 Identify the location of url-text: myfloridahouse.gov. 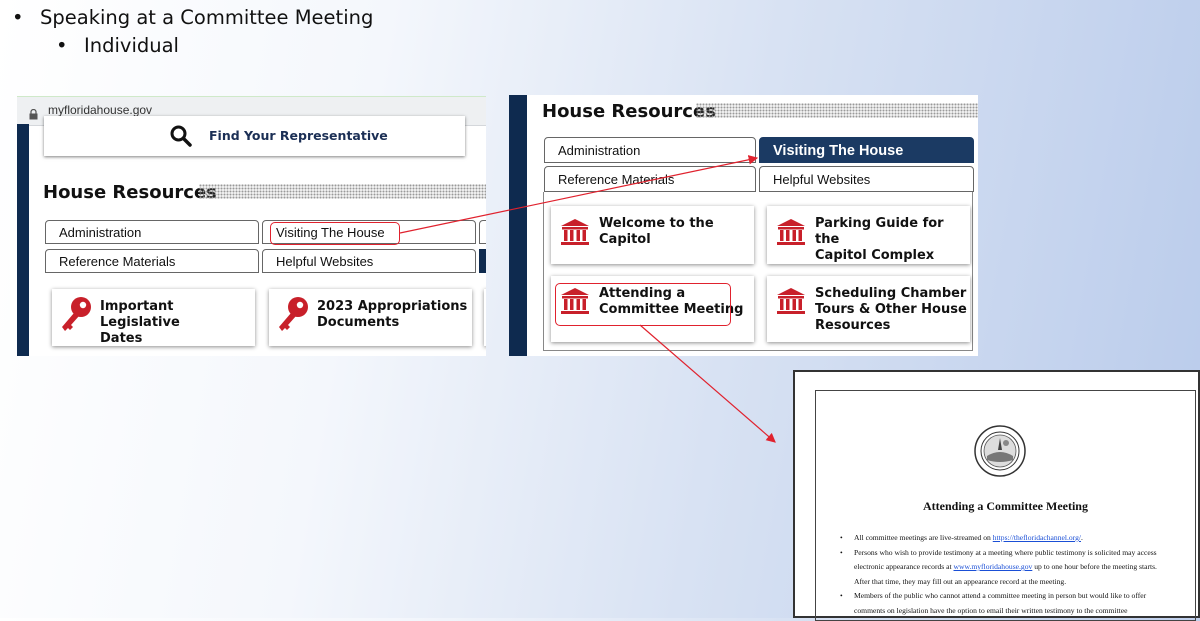
(100, 110).